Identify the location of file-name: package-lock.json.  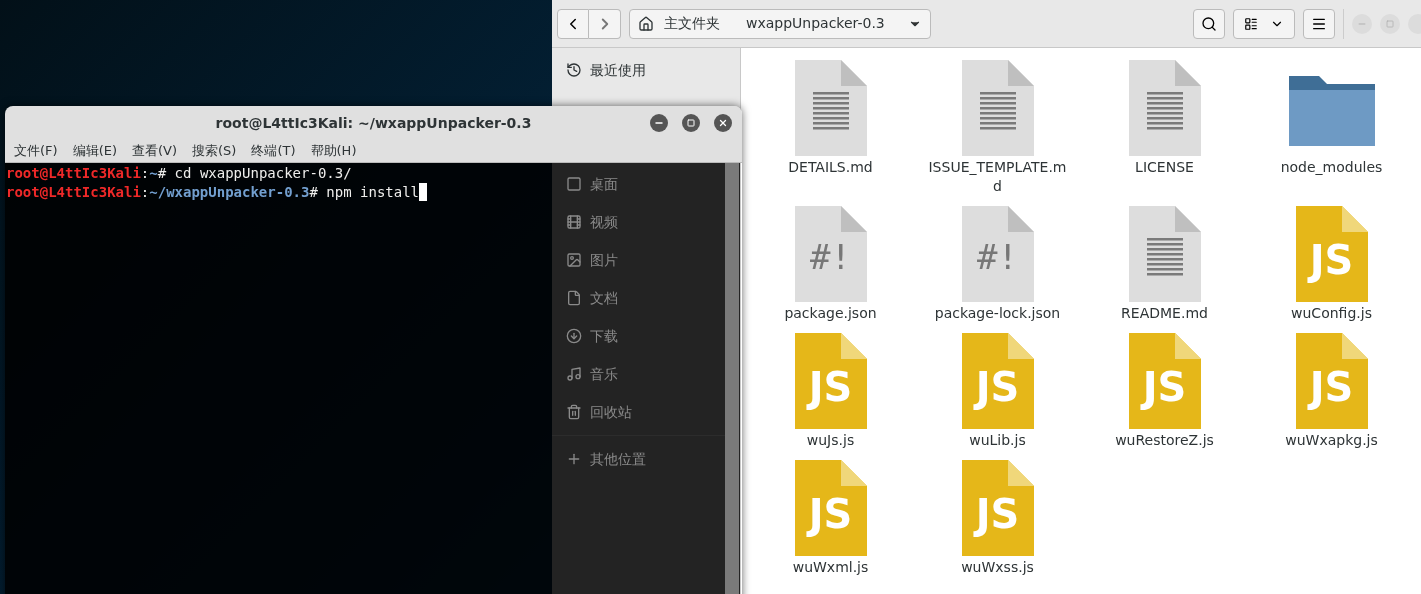
(997, 313).